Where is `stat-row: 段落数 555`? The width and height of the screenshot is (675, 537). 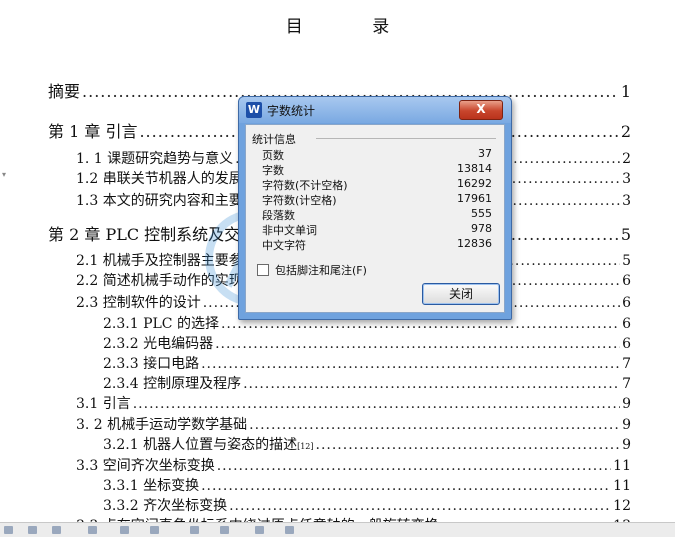
stat-row: 段落数 555 is located at coordinates (377, 214).